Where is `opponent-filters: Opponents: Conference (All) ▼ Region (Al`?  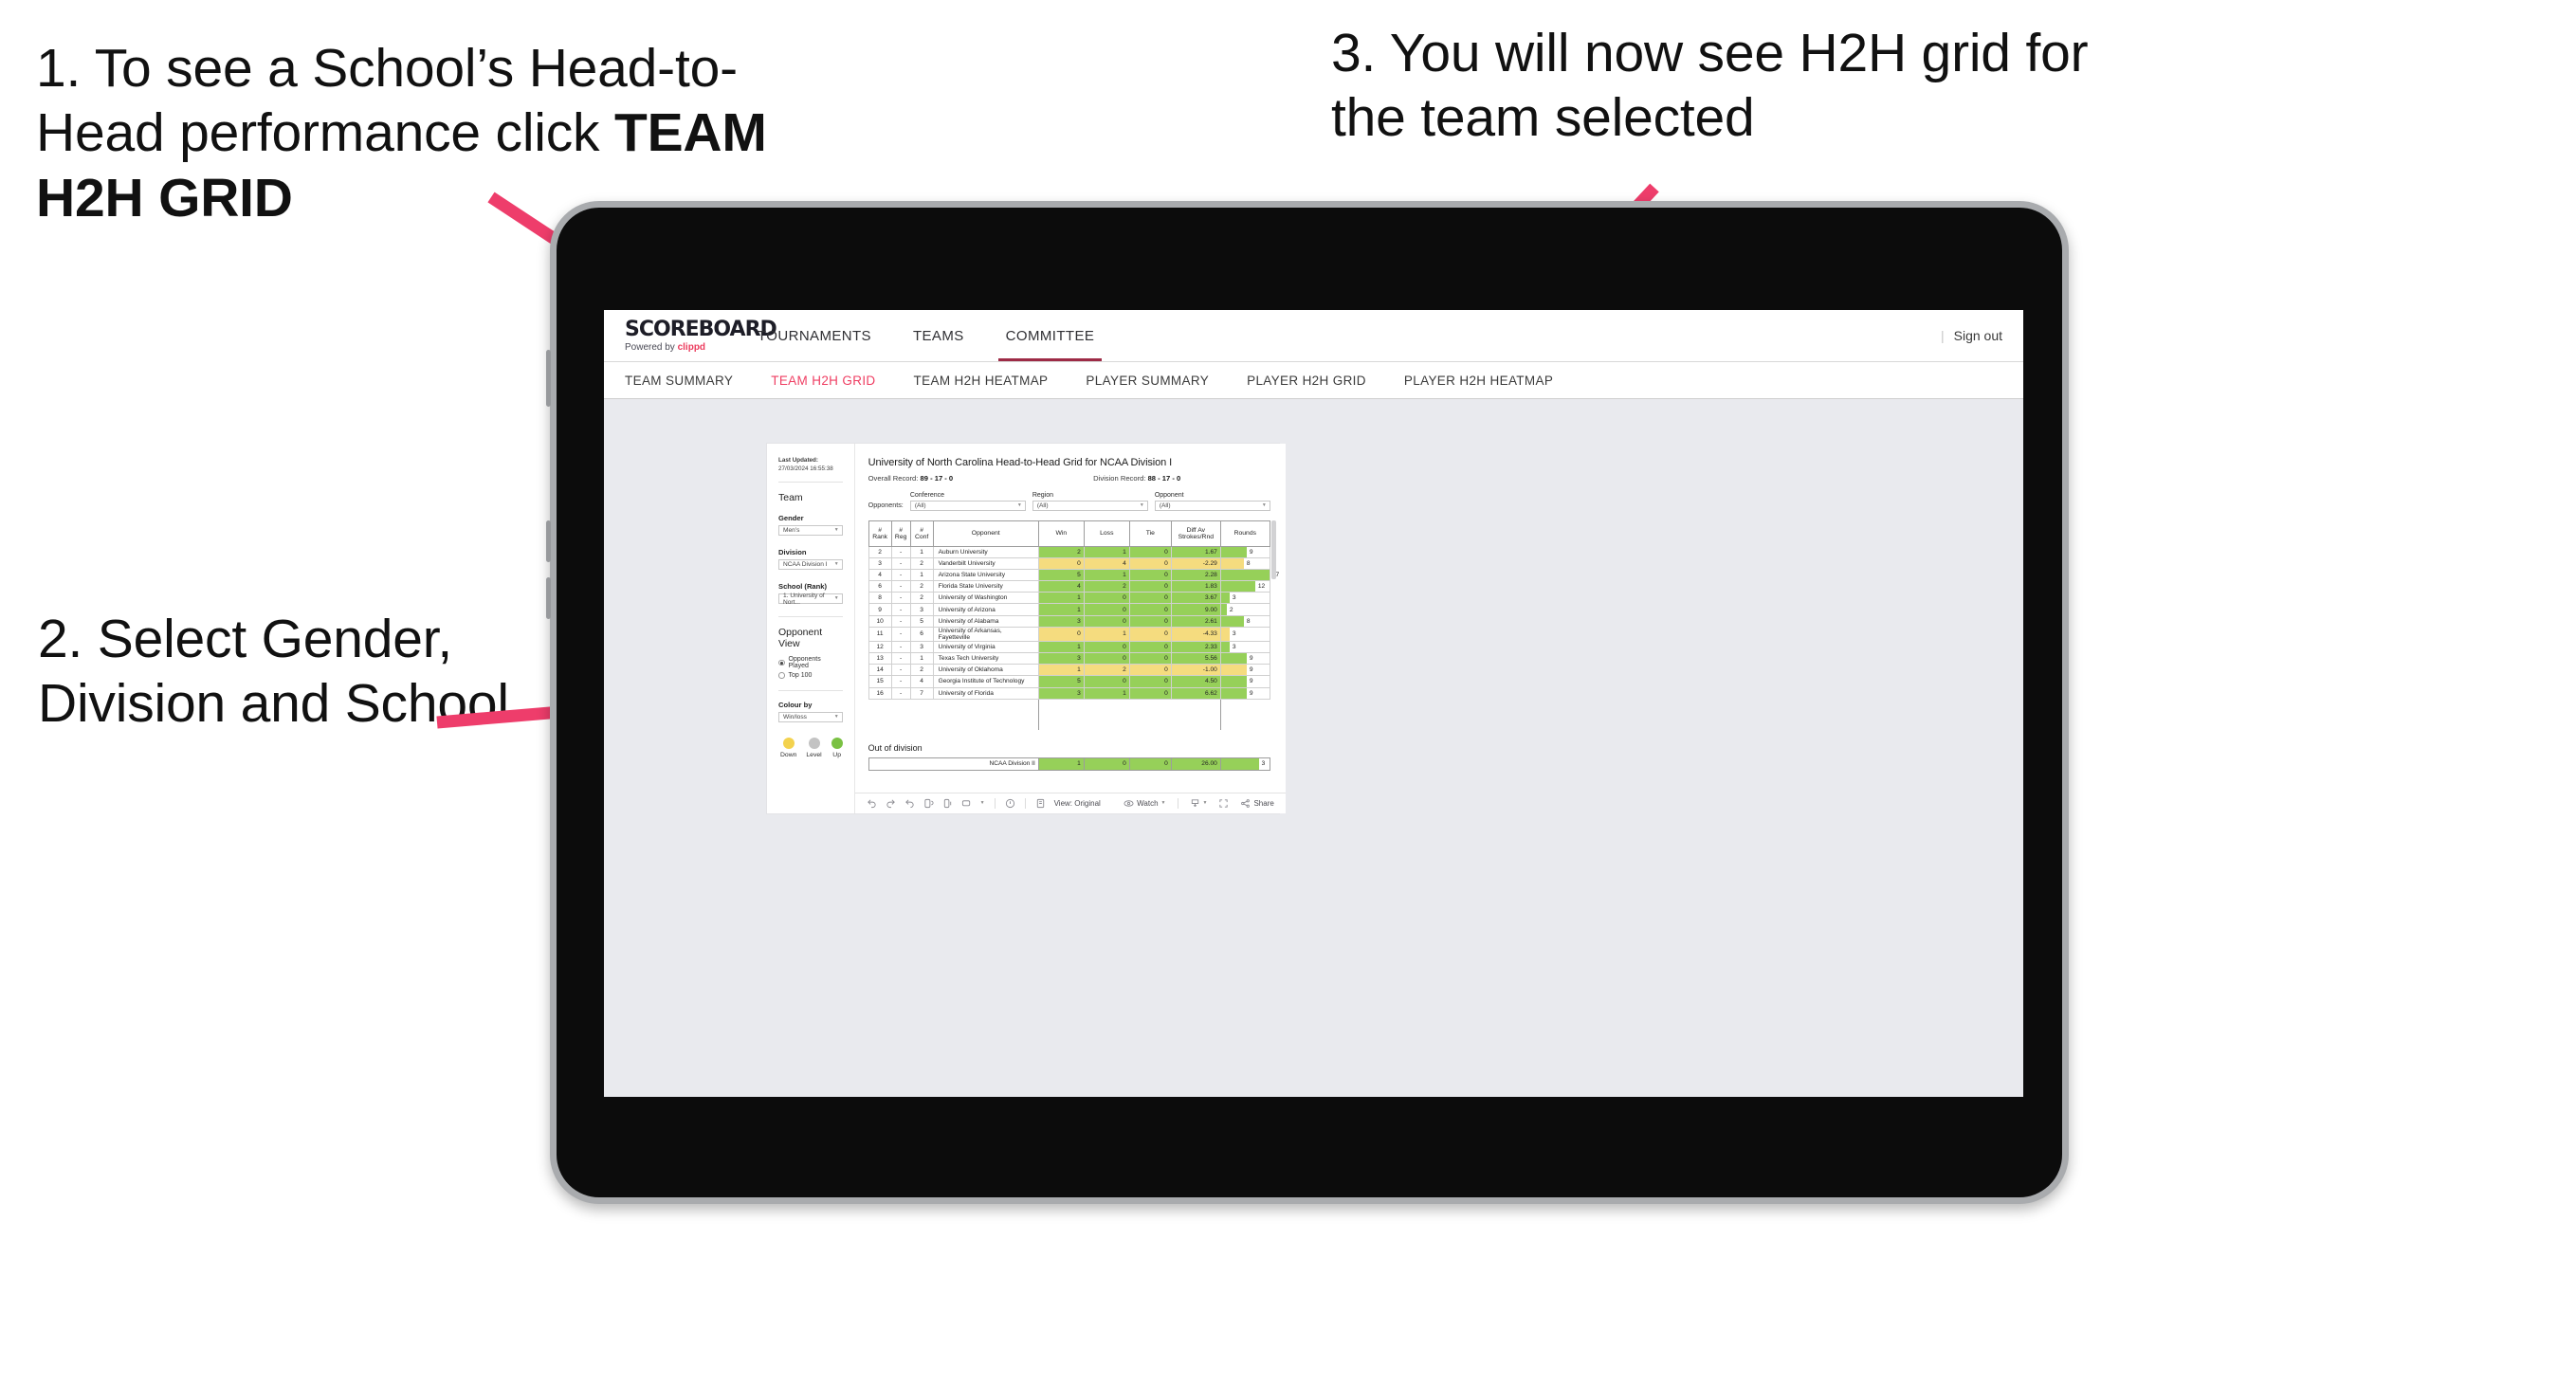 opponent-filters: Opponents: Conference (All) ▼ Region (Al is located at coordinates (1069, 501).